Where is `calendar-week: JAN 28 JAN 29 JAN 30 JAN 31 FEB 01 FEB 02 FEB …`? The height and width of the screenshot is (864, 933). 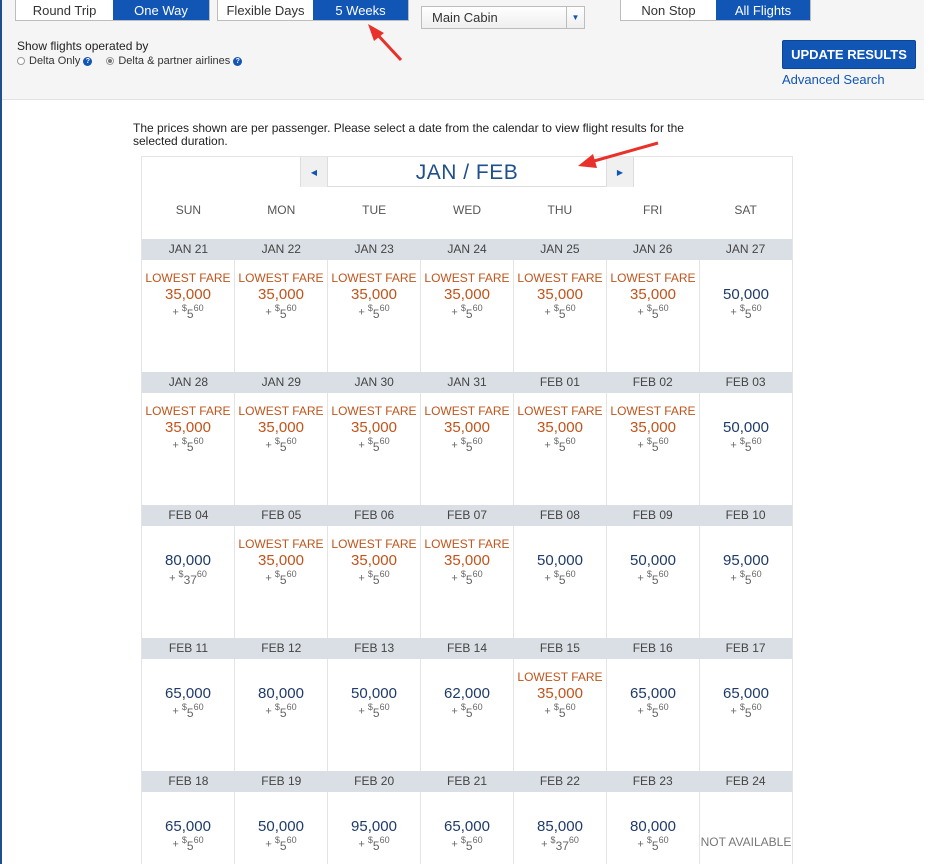 calendar-week: JAN 28 JAN 29 JAN 30 JAN 31 FEB 01 FEB 02 FEB … is located at coordinates (467, 438).